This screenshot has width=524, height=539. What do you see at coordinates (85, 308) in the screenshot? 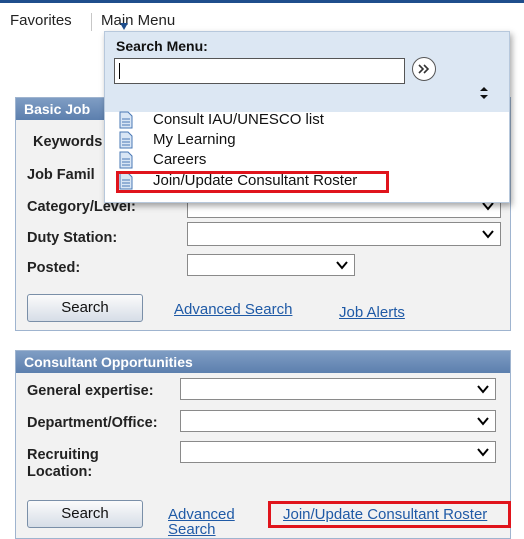
I see `search-button: Search` at bounding box center [85, 308].